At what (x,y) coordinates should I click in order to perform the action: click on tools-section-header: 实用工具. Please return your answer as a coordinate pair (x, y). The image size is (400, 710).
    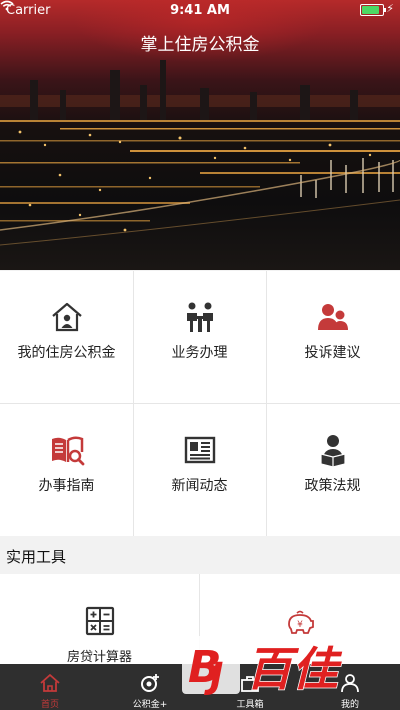
    Looking at the image, I should click on (200, 555).